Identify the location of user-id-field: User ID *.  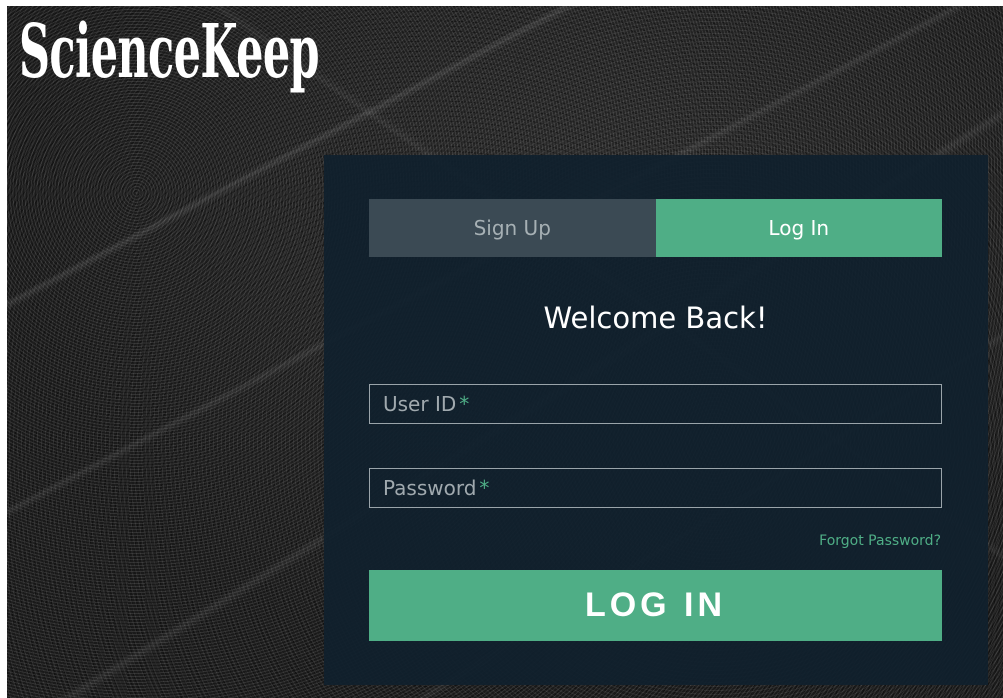
(655, 404).